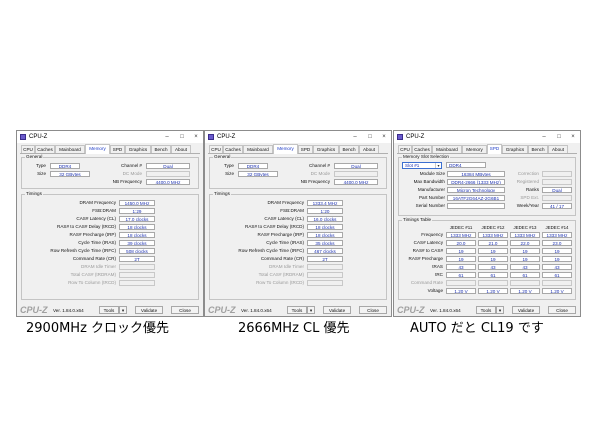 Image resolution: width=596 pixels, height=447 pixels. Describe the element at coordinates (476, 206) in the screenshot. I see `serial-number-value` at that location.